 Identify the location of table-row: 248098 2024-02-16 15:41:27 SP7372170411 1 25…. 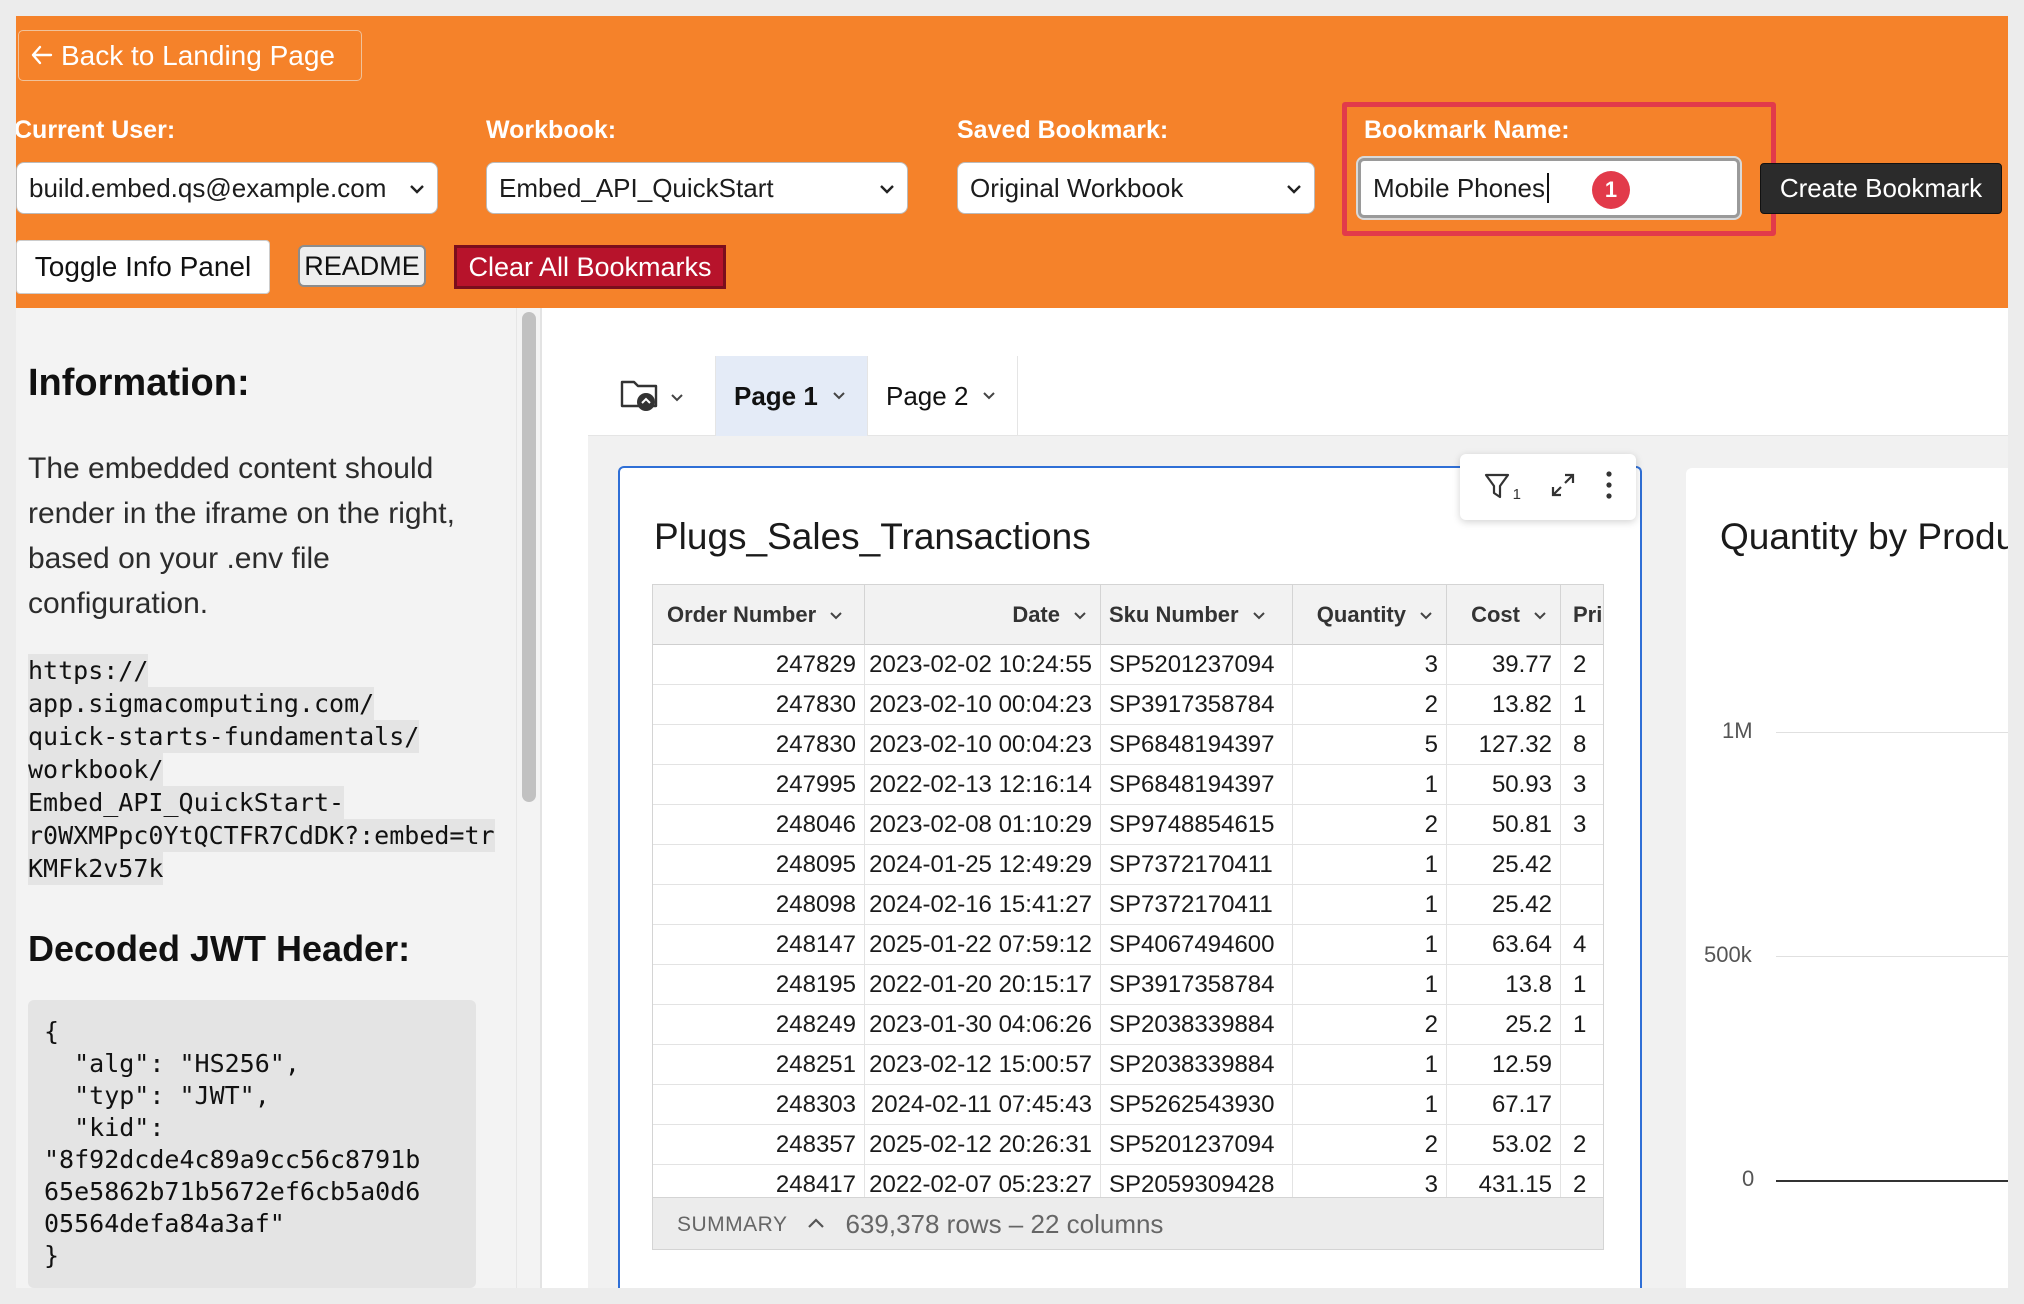
(1128, 905).